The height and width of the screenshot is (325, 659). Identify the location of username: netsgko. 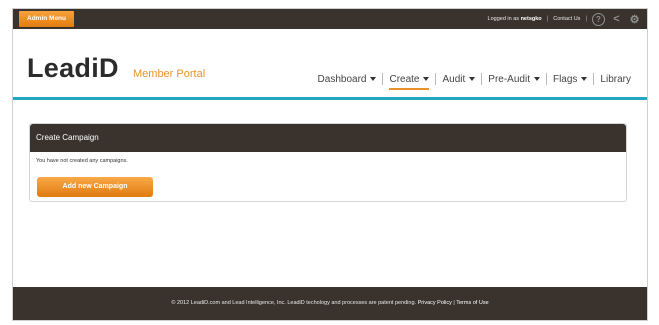
(531, 19).